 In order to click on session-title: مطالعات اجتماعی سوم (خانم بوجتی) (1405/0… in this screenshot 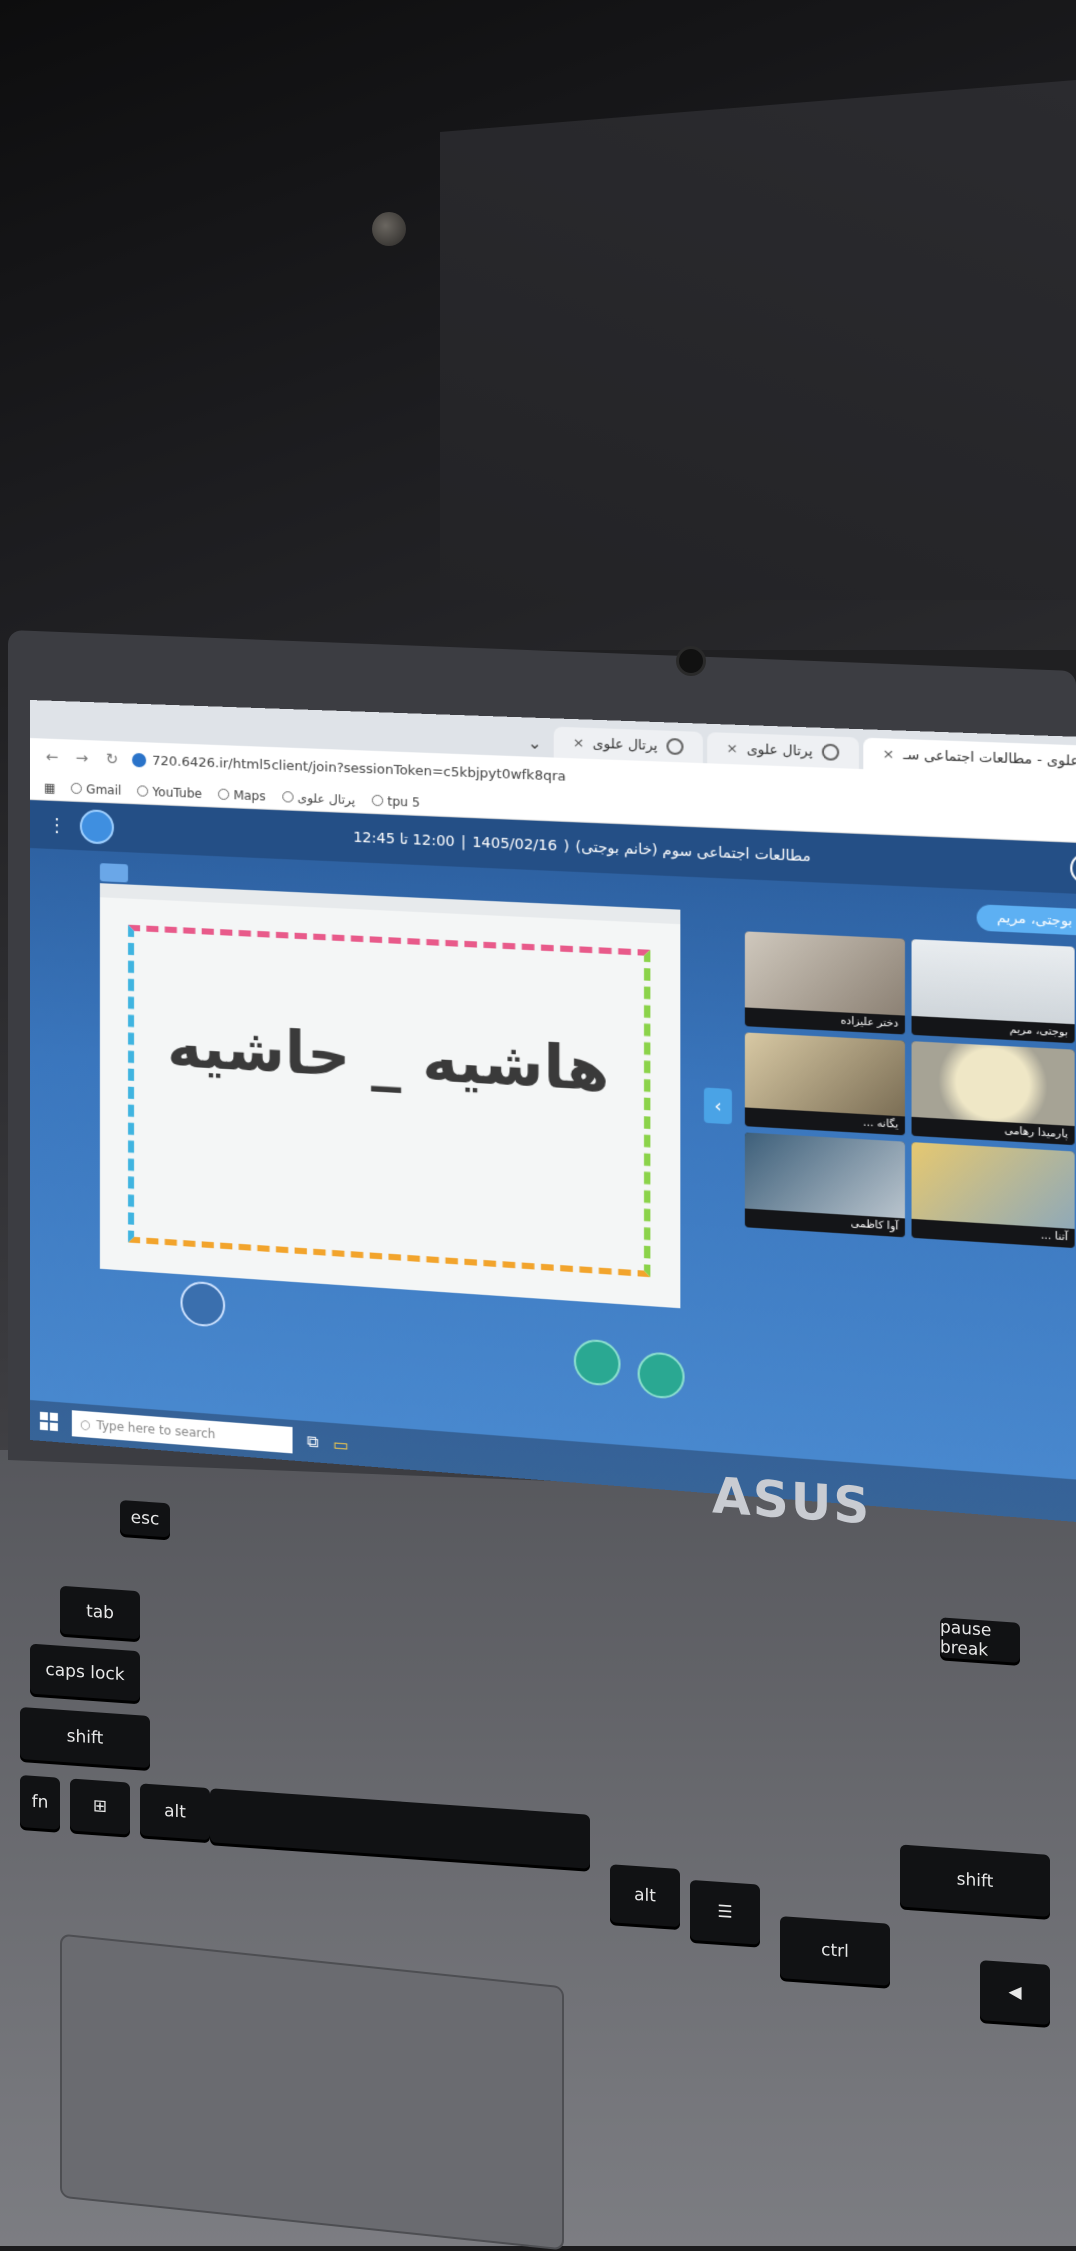, I will do `click(582, 847)`.